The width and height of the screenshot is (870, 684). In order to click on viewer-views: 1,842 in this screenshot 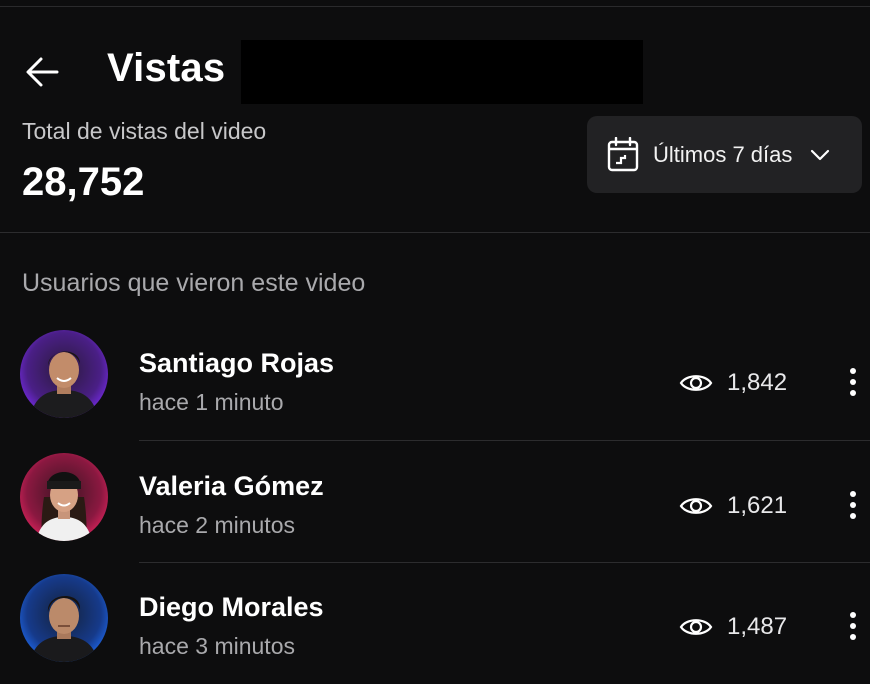, I will do `click(733, 383)`.